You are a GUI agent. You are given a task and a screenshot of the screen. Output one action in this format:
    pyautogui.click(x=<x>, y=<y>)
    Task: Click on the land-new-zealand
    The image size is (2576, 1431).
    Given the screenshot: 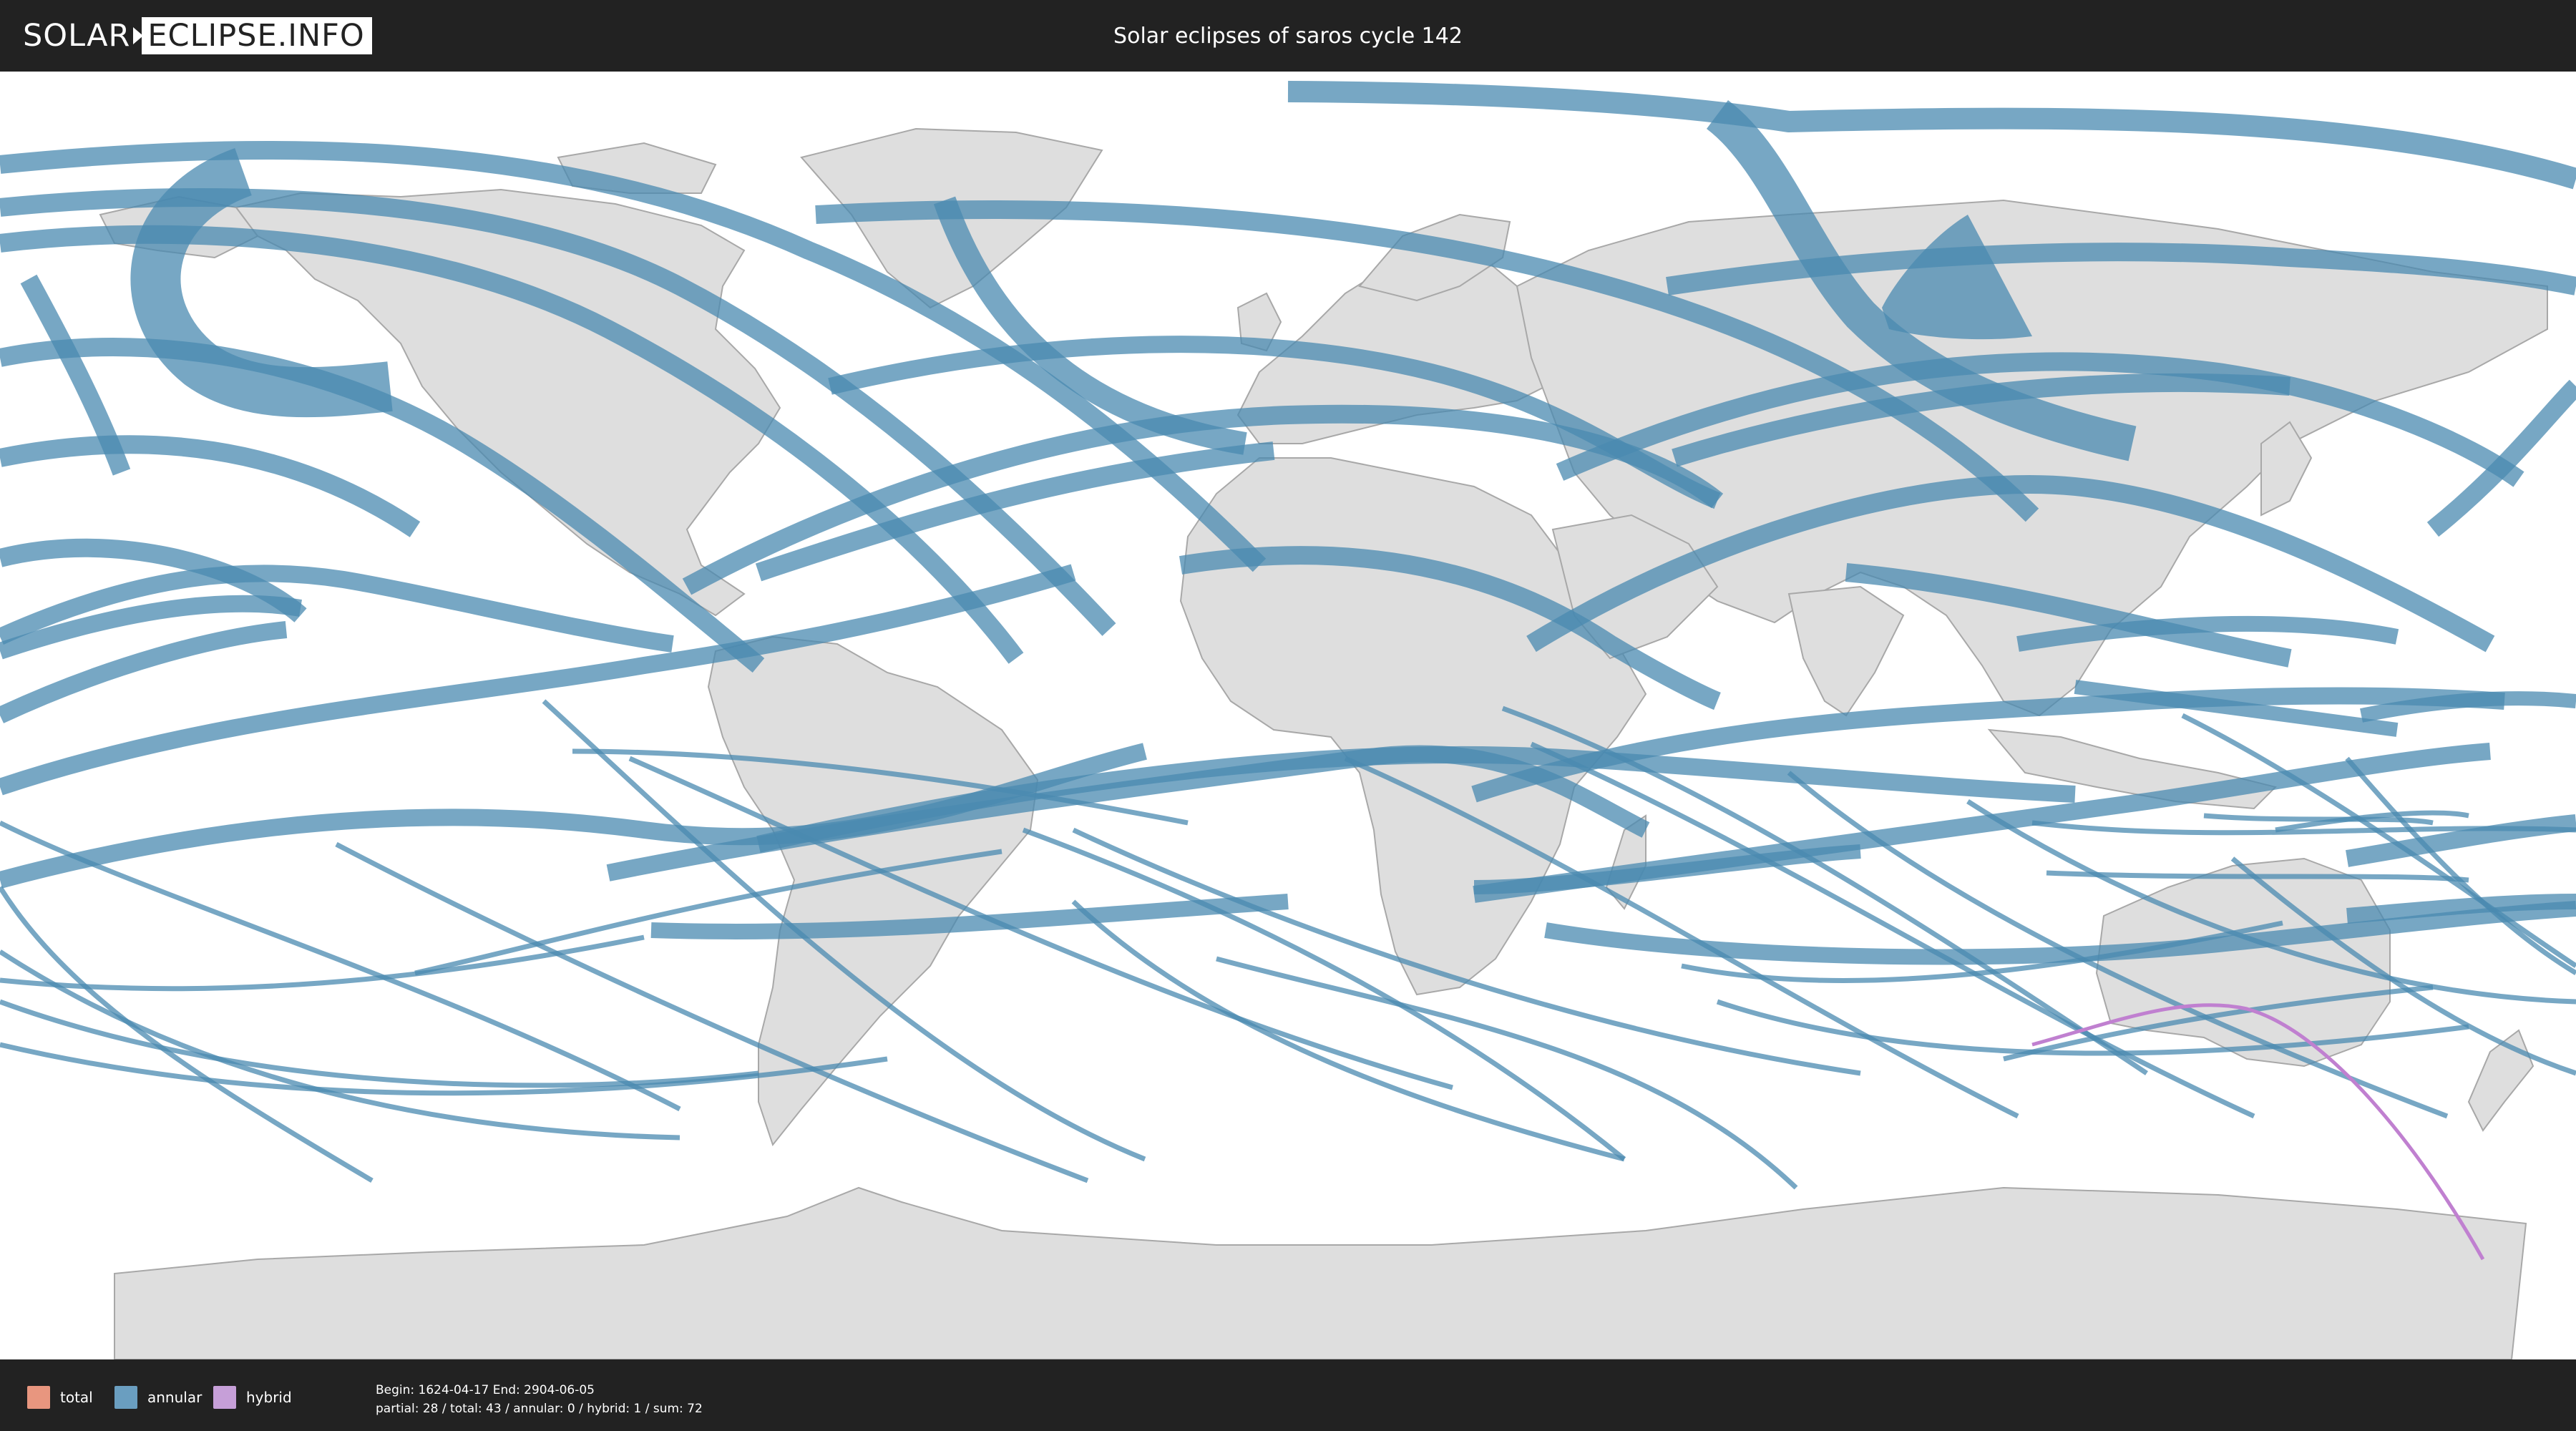 What is the action you would take?
    pyautogui.click(x=2500, y=1080)
    